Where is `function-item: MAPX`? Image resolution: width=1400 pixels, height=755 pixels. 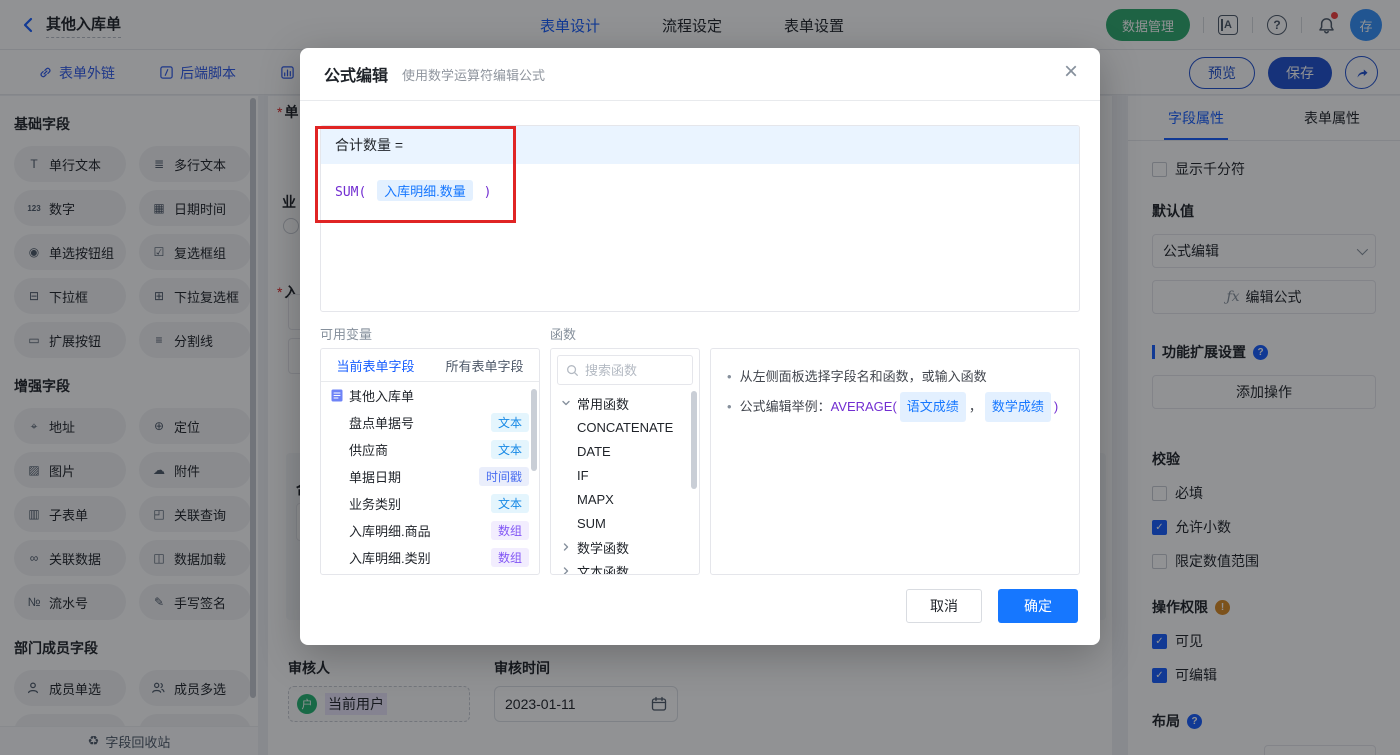
function-item: MAPX is located at coordinates (625, 499).